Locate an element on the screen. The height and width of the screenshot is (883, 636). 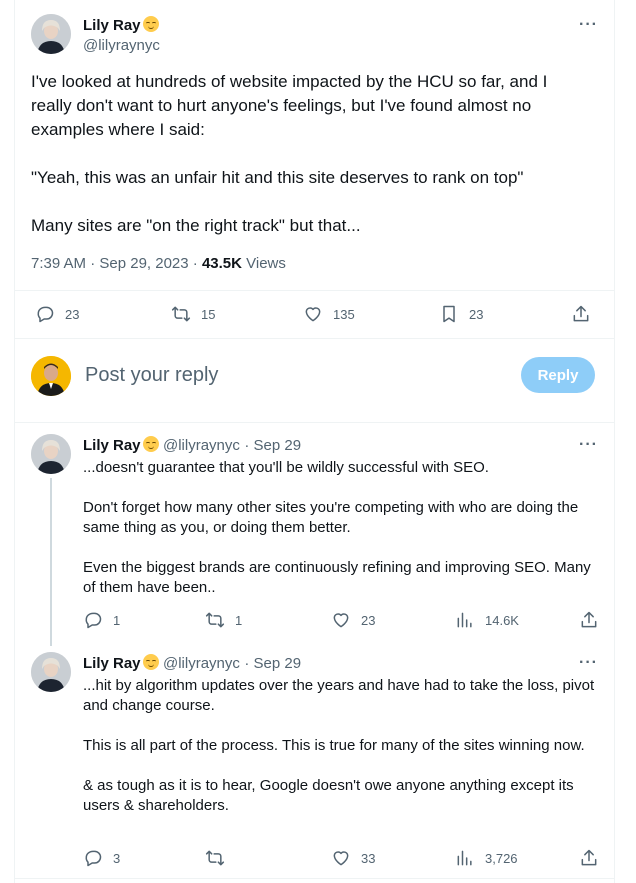
bookmark-icon is located at coordinates (449, 314).